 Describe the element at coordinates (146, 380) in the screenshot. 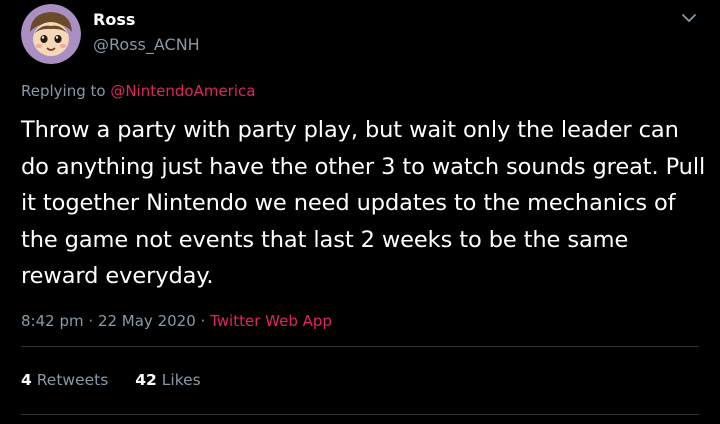

I see `likes-count: 42` at that location.